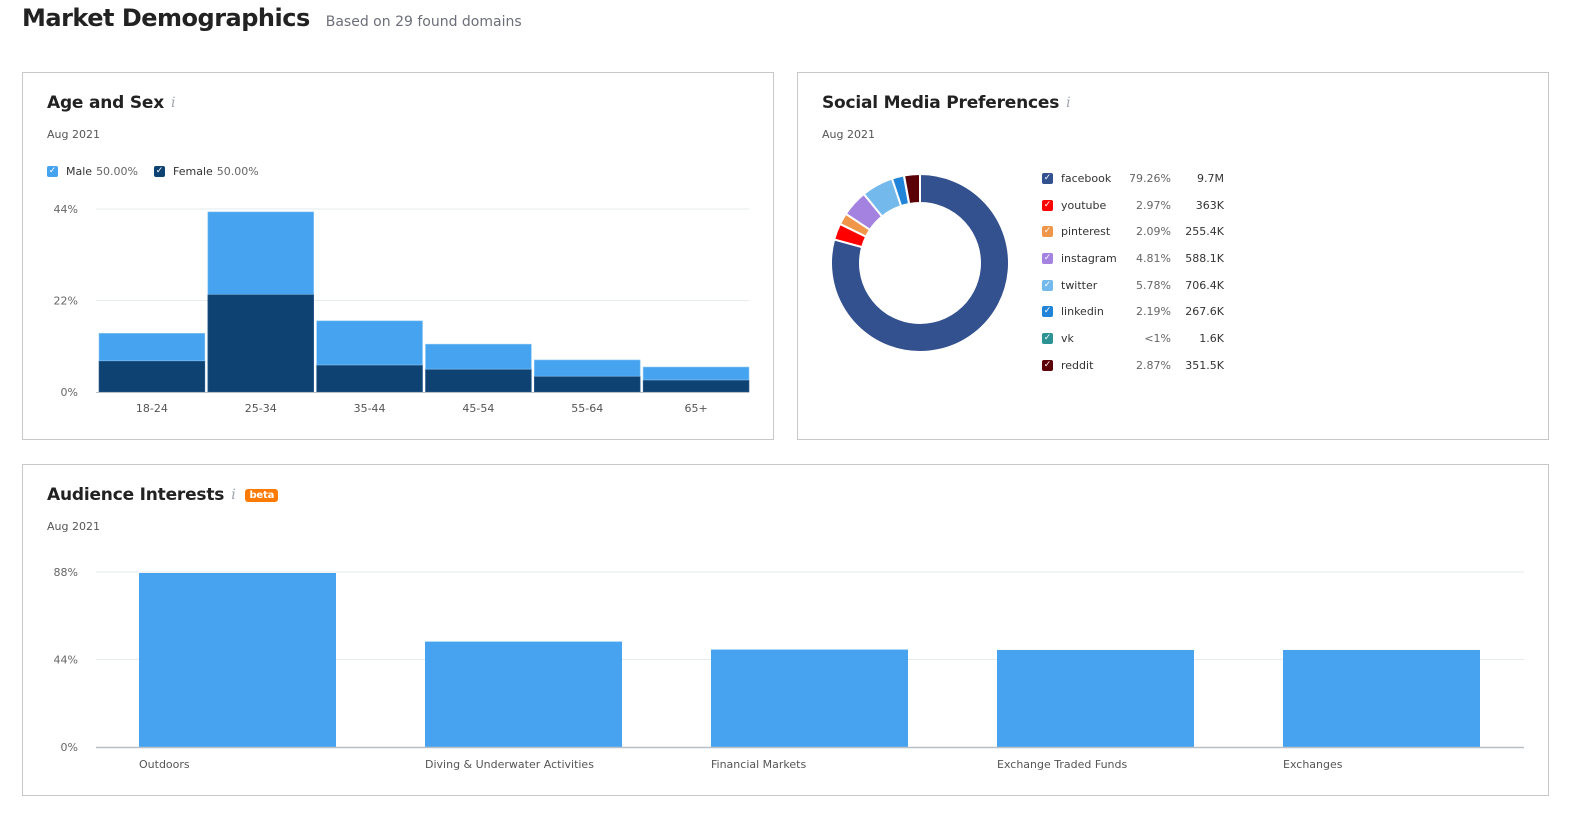  Describe the element at coordinates (809, 698) in the screenshot. I see `bar-financial-markets` at that location.